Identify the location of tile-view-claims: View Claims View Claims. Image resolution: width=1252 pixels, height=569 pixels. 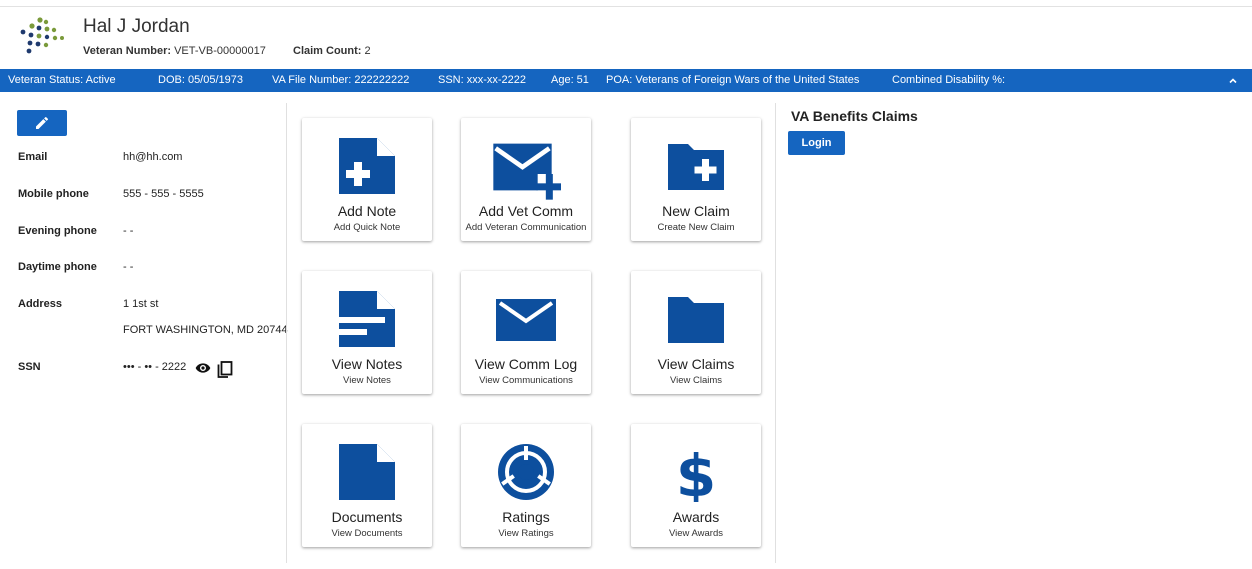
(696, 332).